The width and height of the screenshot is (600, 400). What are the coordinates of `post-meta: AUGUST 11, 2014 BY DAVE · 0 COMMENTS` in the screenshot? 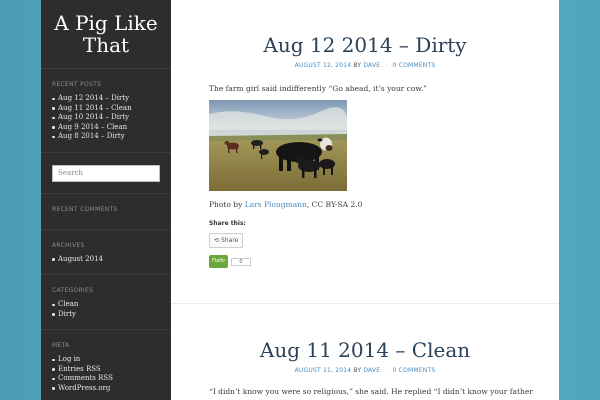 It's located at (365, 370).